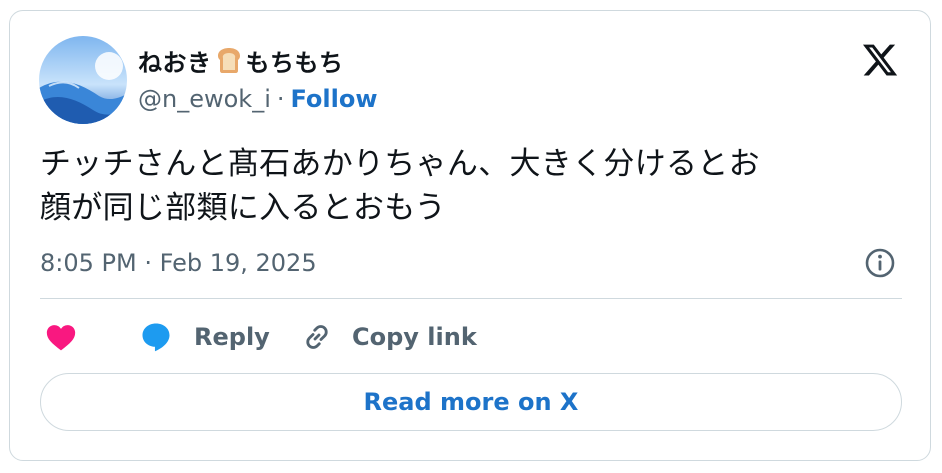 The height and width of the screenshot is (473, 942). Describe the element at coordinates (400, 164) in the screenshot. I see `tweet-text-line-1: チッチさんと髙石あかりちゃん、大きく分けるとお` at that location.